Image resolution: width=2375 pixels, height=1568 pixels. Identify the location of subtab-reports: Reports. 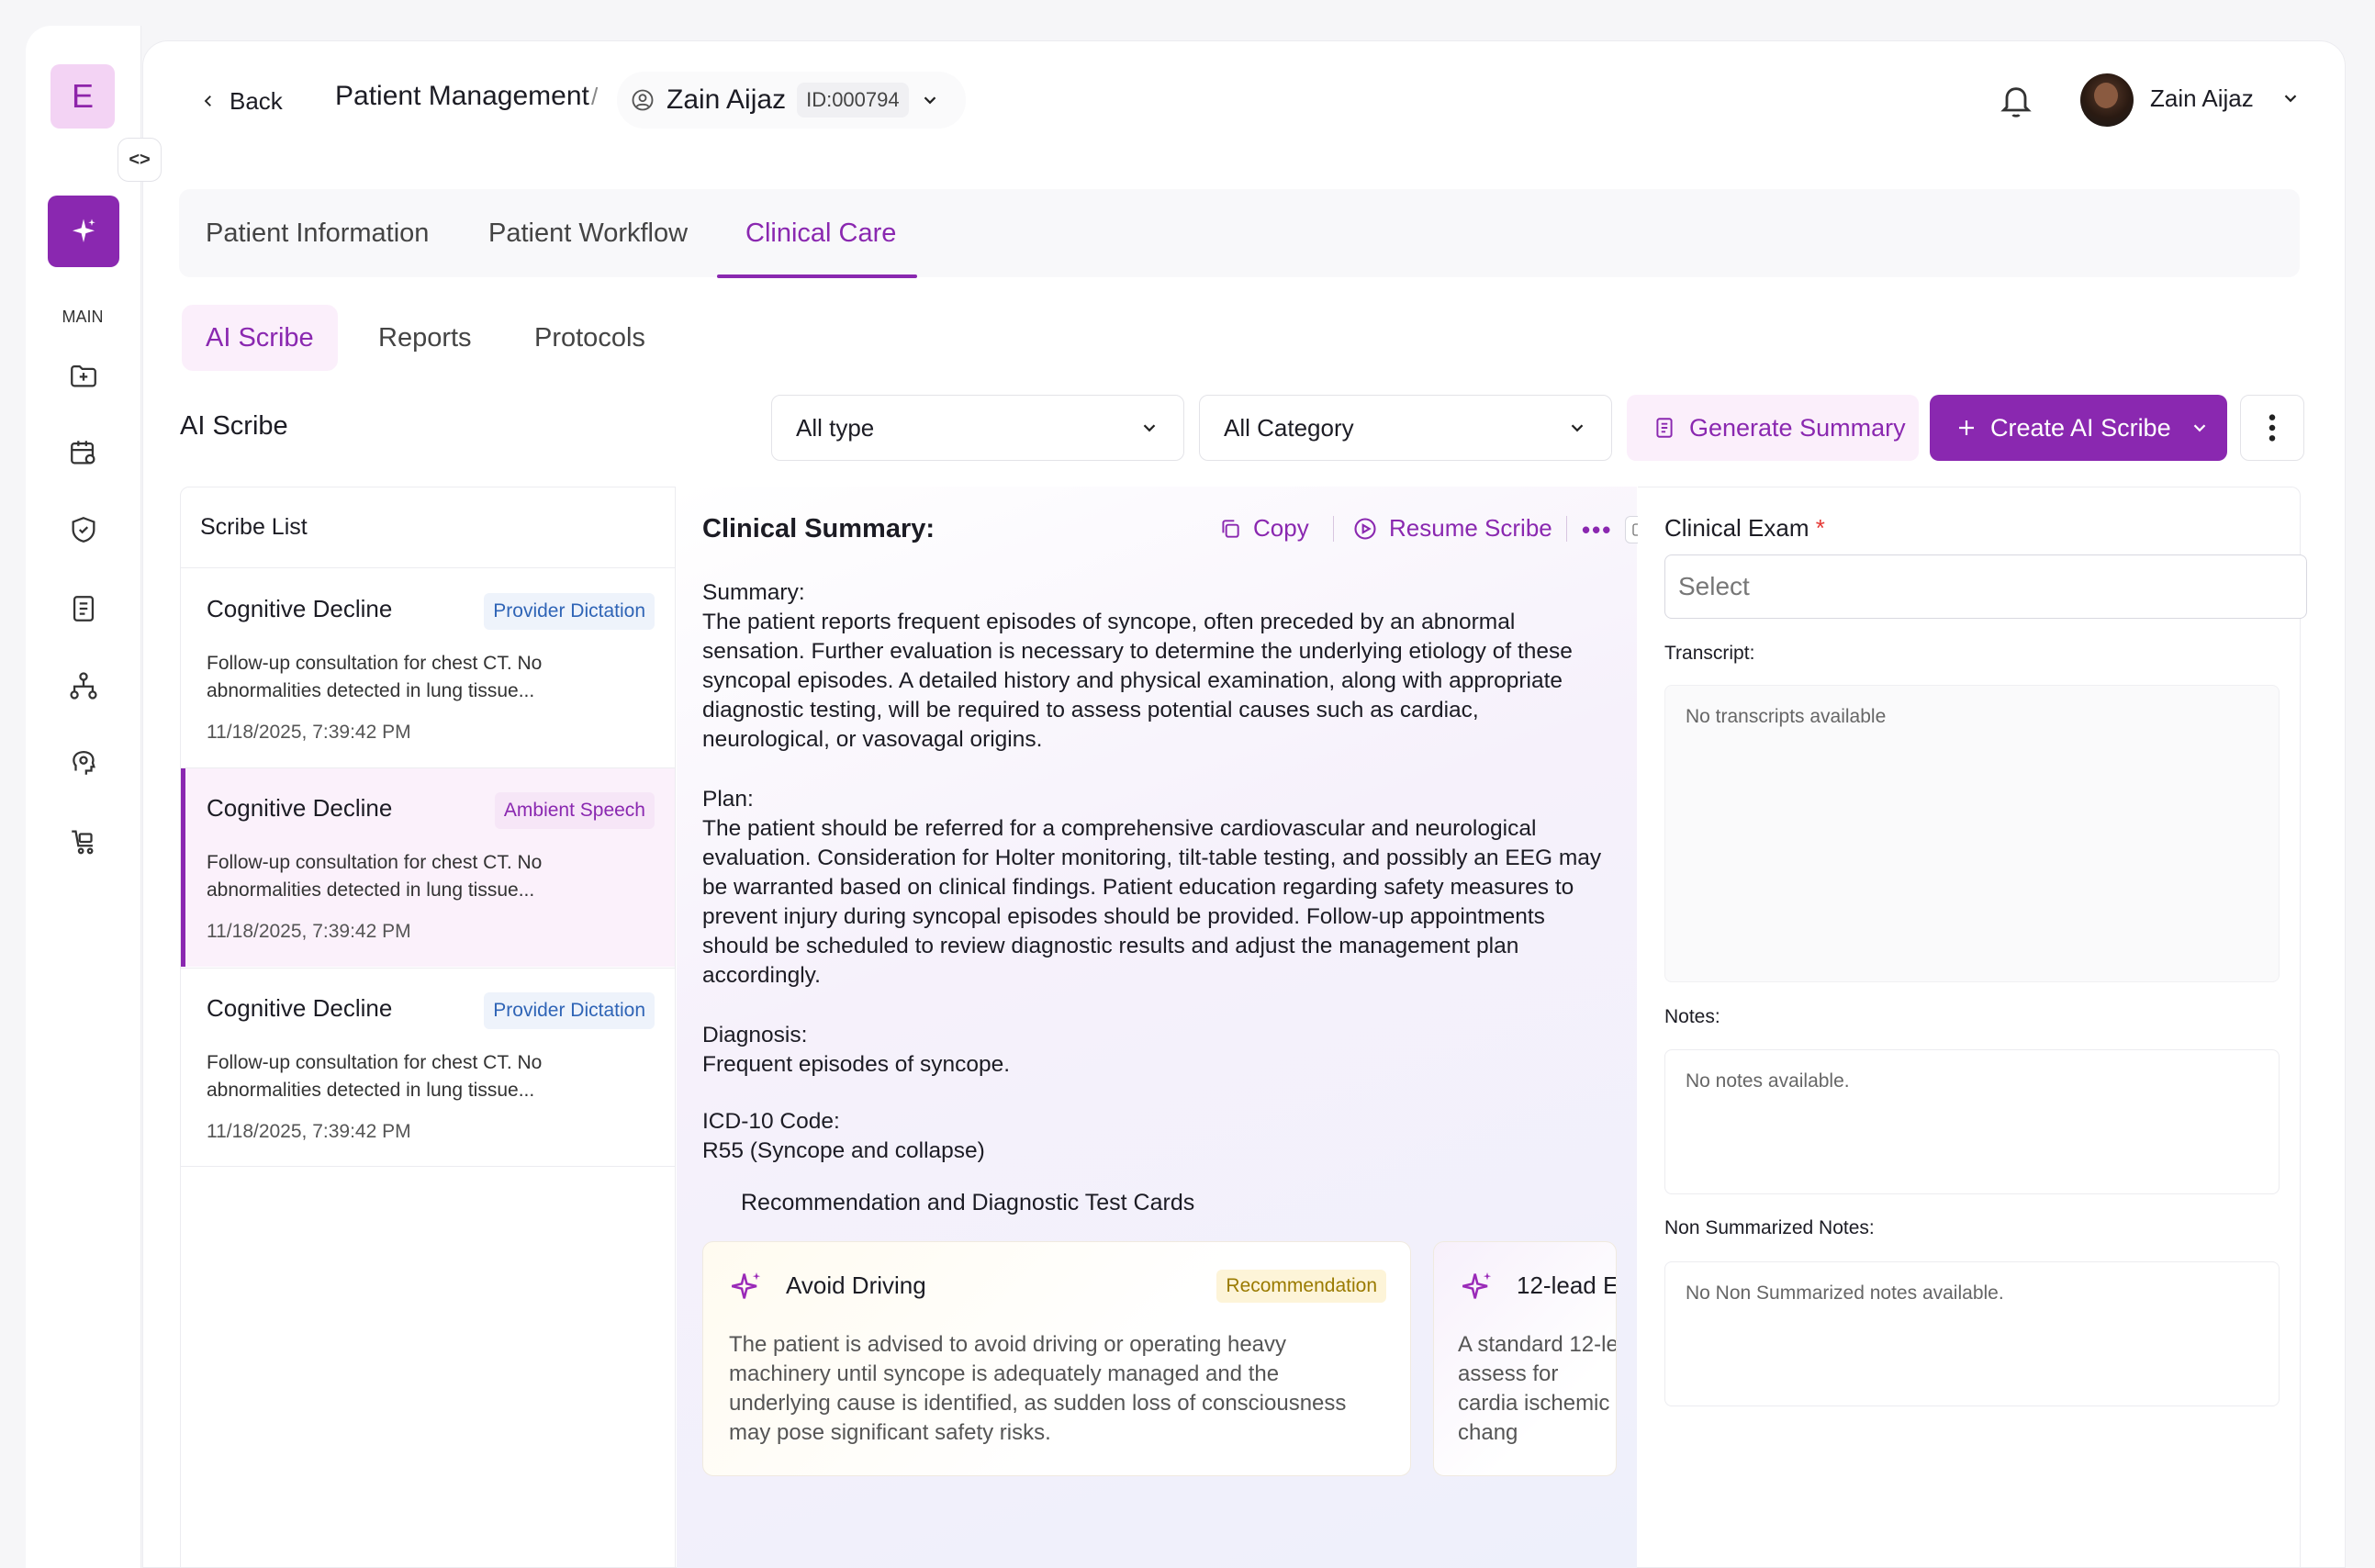
(425, 338).